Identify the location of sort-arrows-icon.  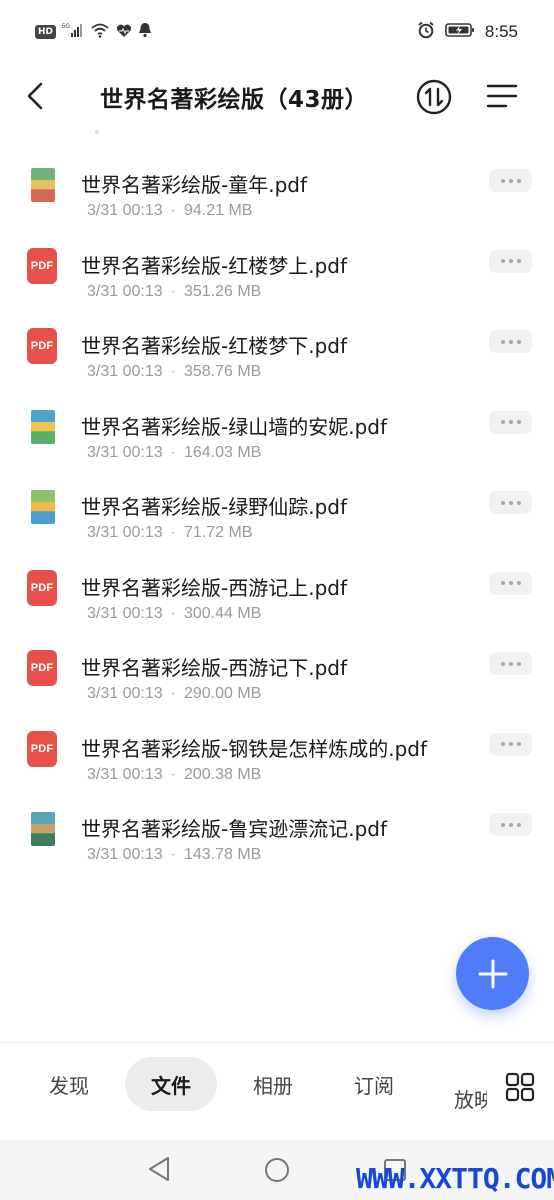
(434, 97).